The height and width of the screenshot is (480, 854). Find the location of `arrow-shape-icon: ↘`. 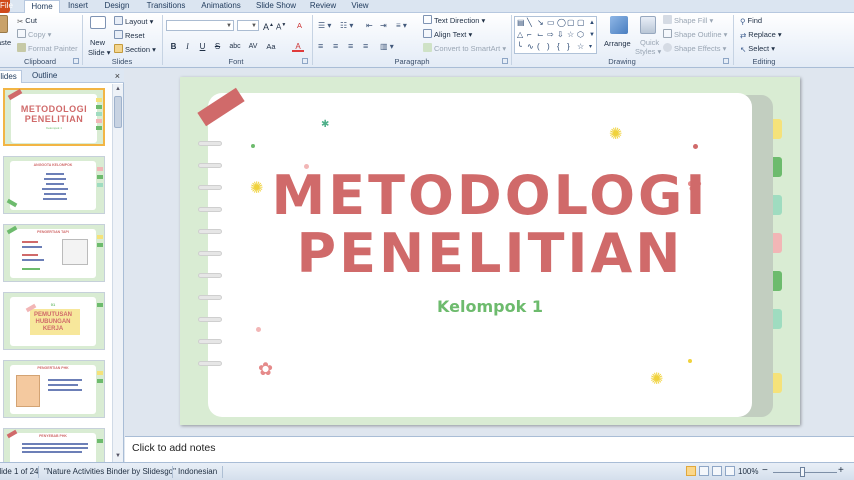

arrow-shape-icon: ↘ is located at coordinates (540, 23).